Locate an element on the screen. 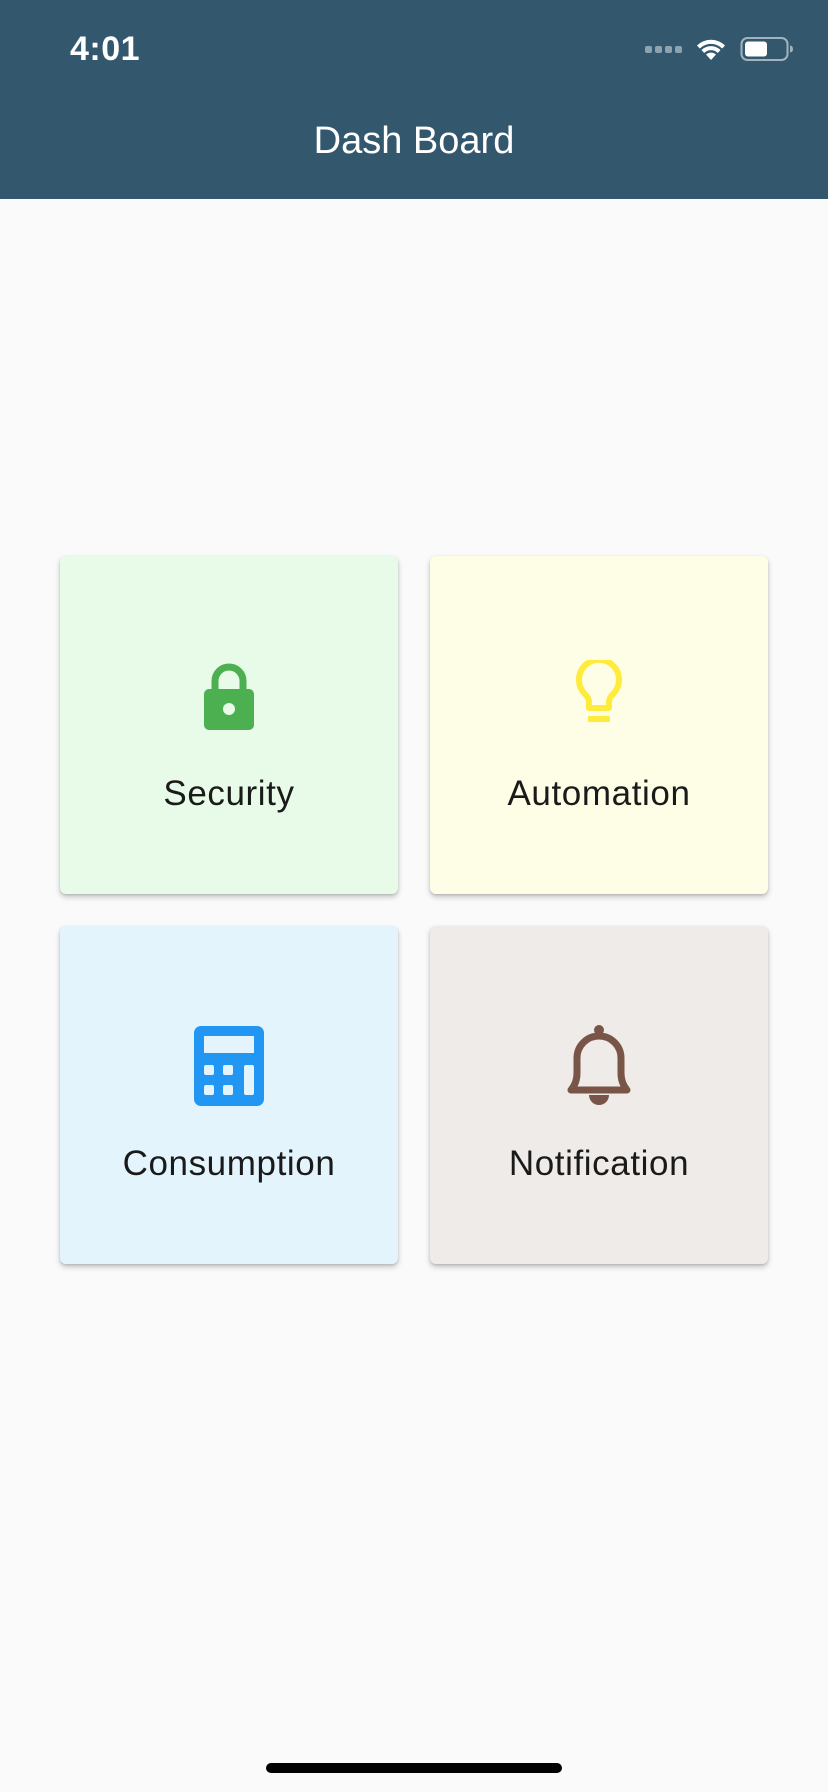  home-indicator is located at coordinates (414, 1768).